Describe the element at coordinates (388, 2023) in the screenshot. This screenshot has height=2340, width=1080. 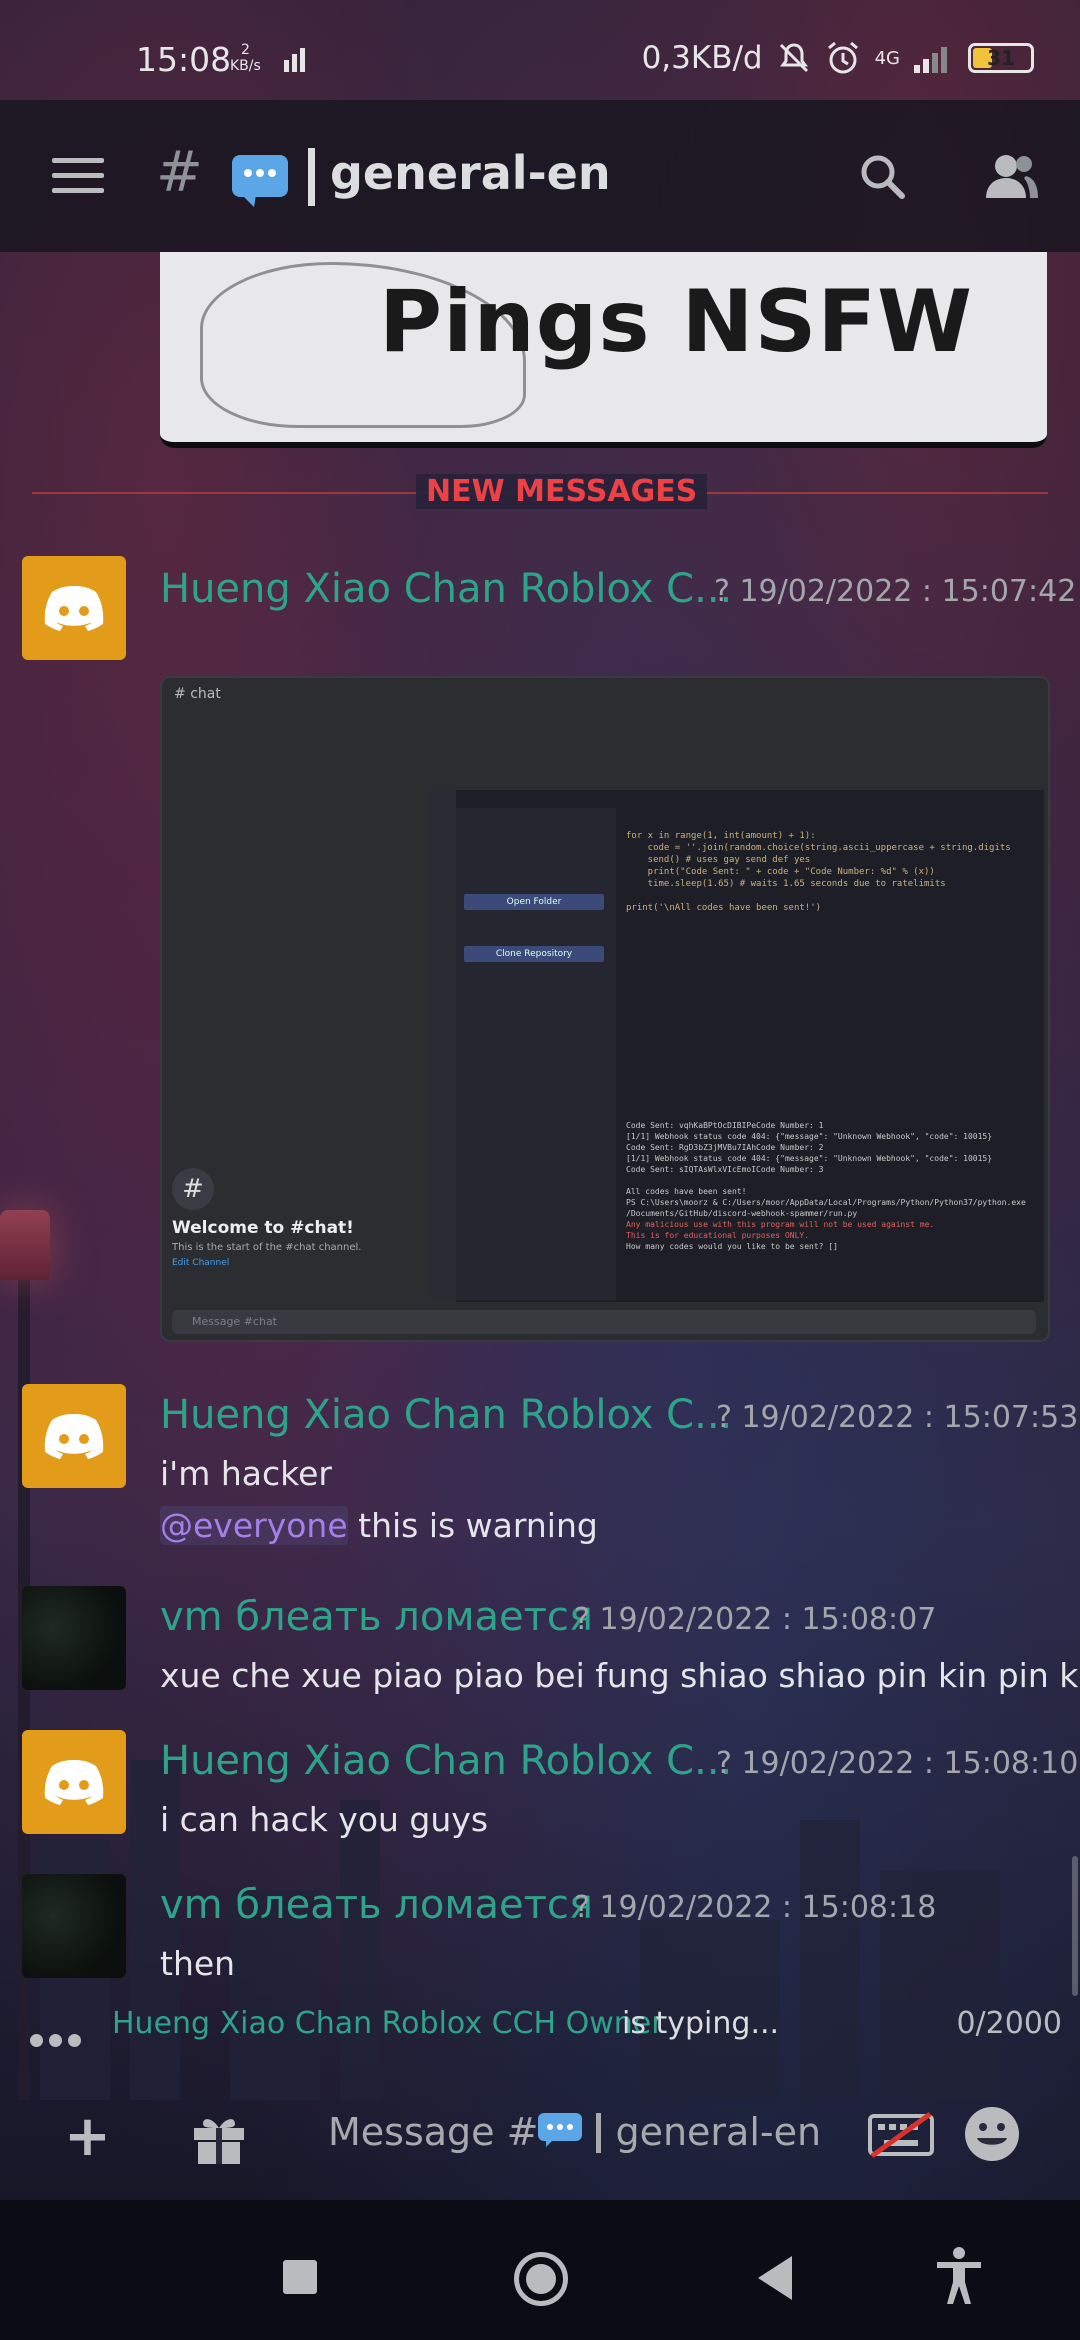
I see `typing-user: Hueng Xiao Chan Roblox CCH Owner` at that location.